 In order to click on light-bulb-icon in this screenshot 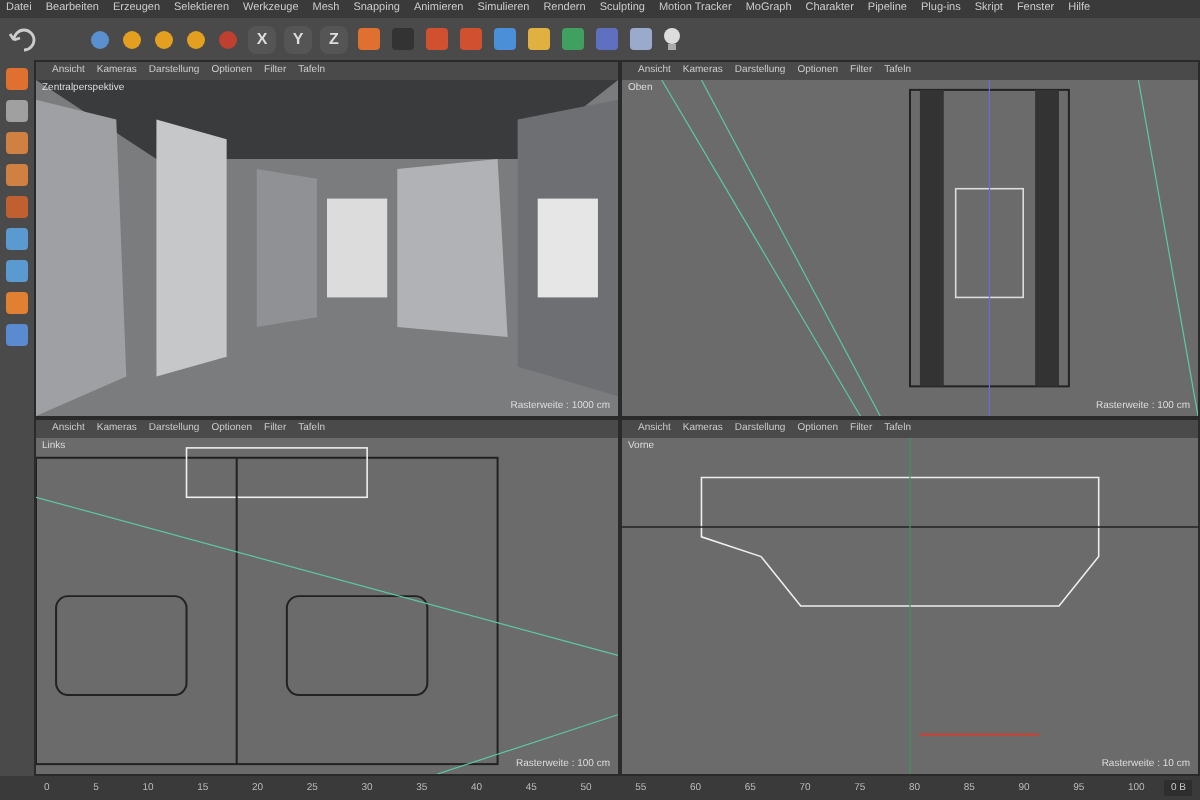, I will do `click(672, 39)`.